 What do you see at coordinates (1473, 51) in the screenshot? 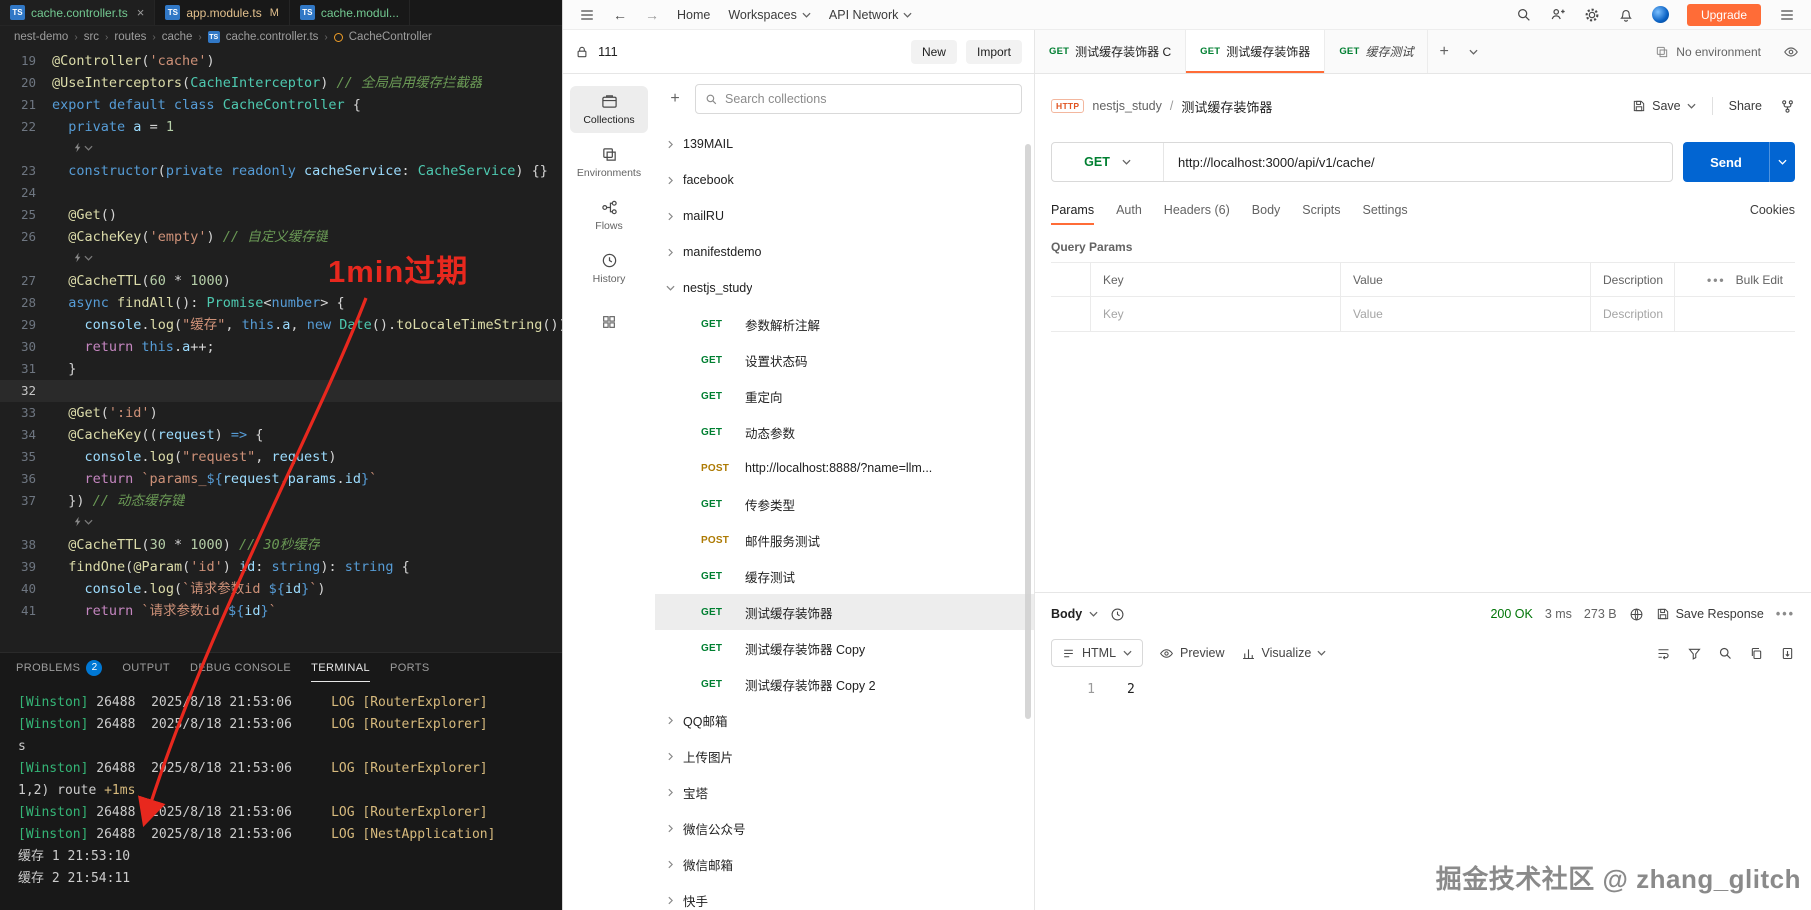
I see `tab-list-chevron` at bounding box center [1473, 51].